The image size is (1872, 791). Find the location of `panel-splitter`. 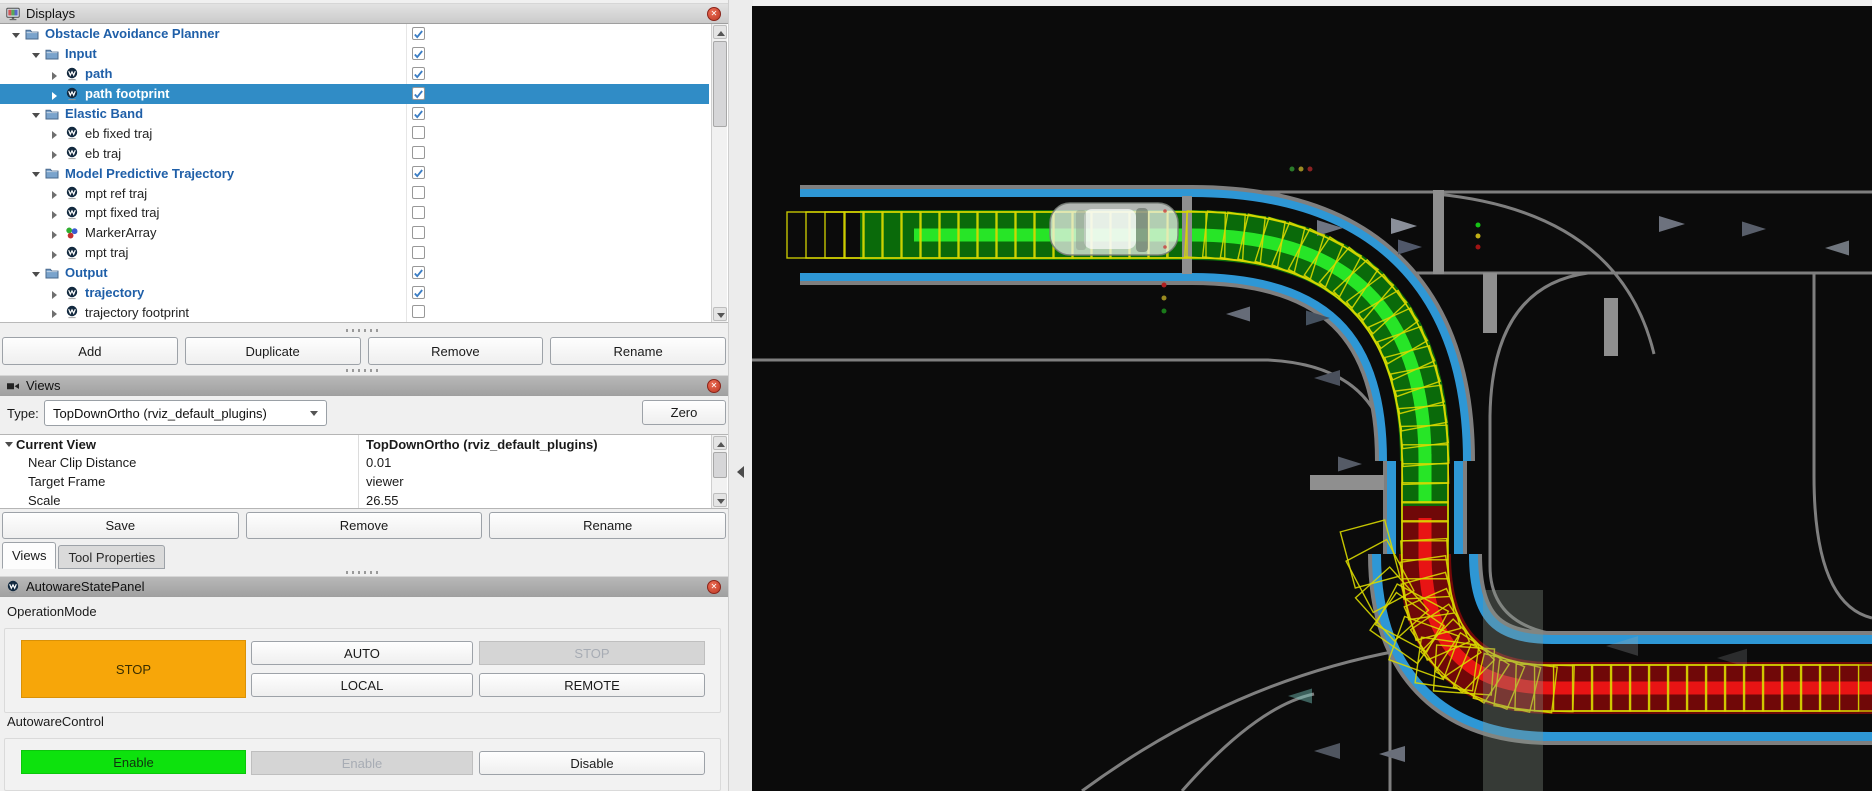

panel-splitter is located at coordinates (740, 395).